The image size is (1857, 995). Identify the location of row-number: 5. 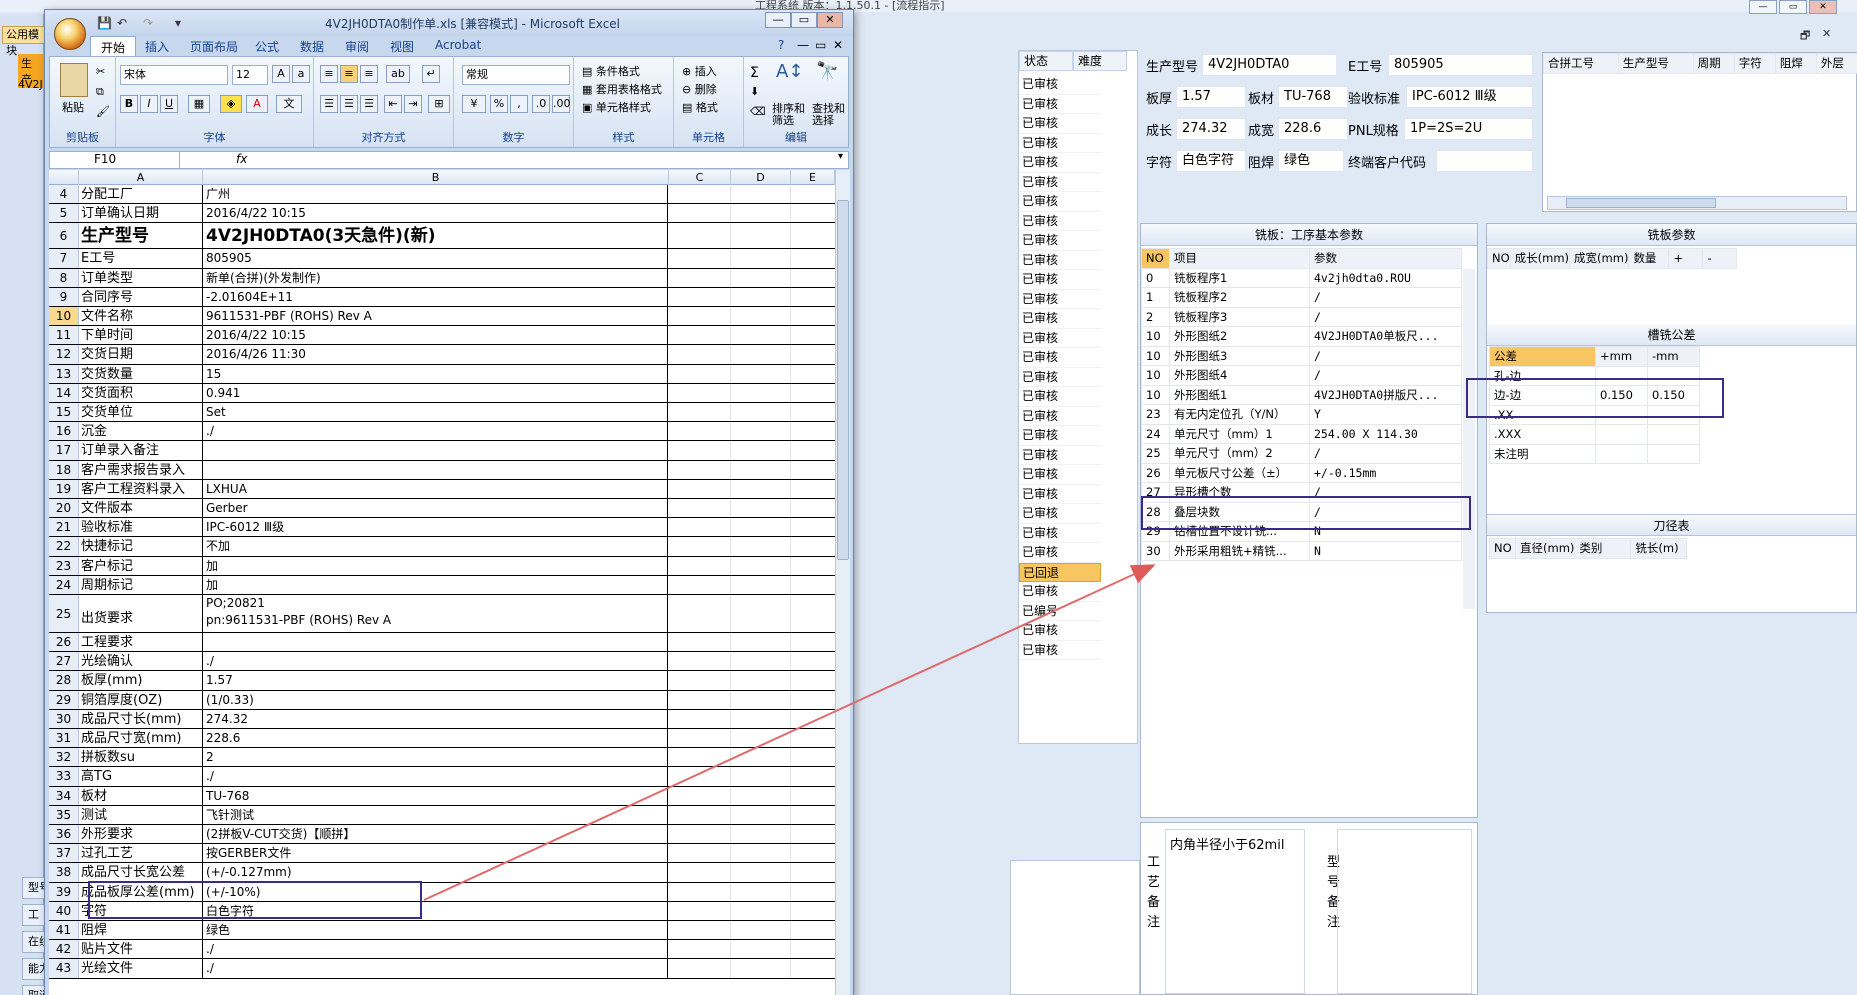
(64, 213).